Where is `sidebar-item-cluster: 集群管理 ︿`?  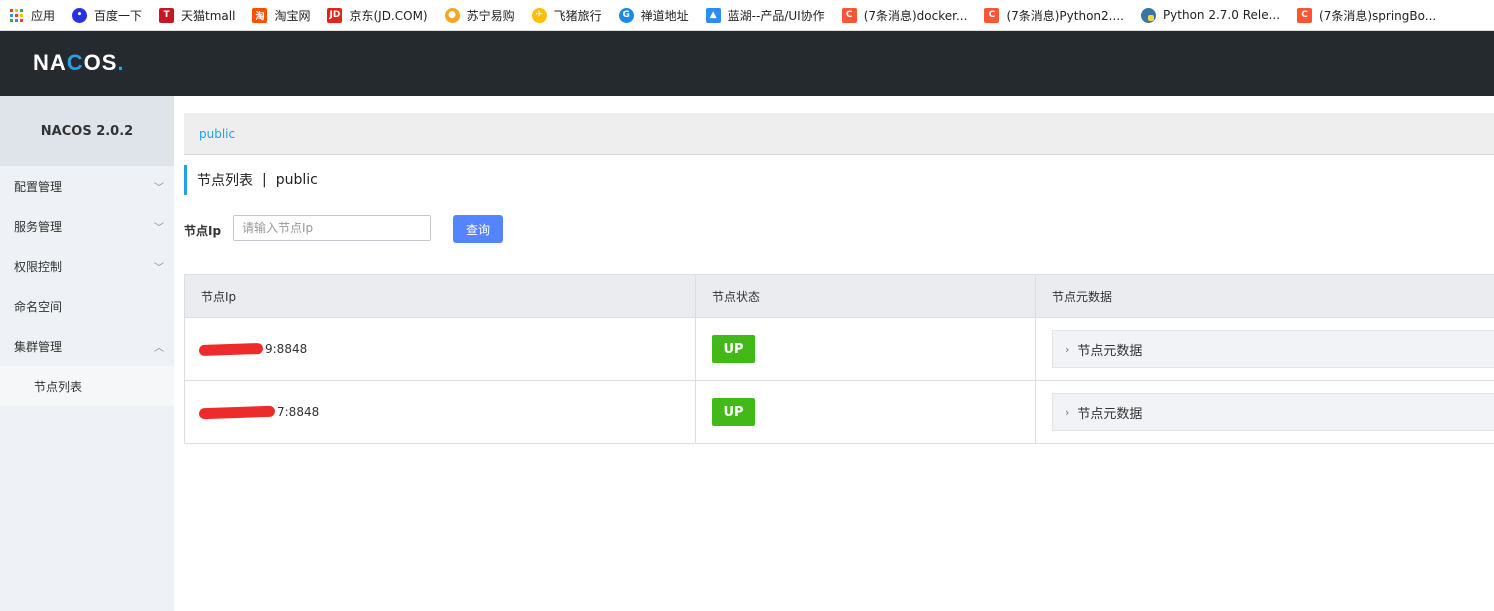 sidebar-item-cluster: 集群管理 ︿ is located at coordinates (87, 346).